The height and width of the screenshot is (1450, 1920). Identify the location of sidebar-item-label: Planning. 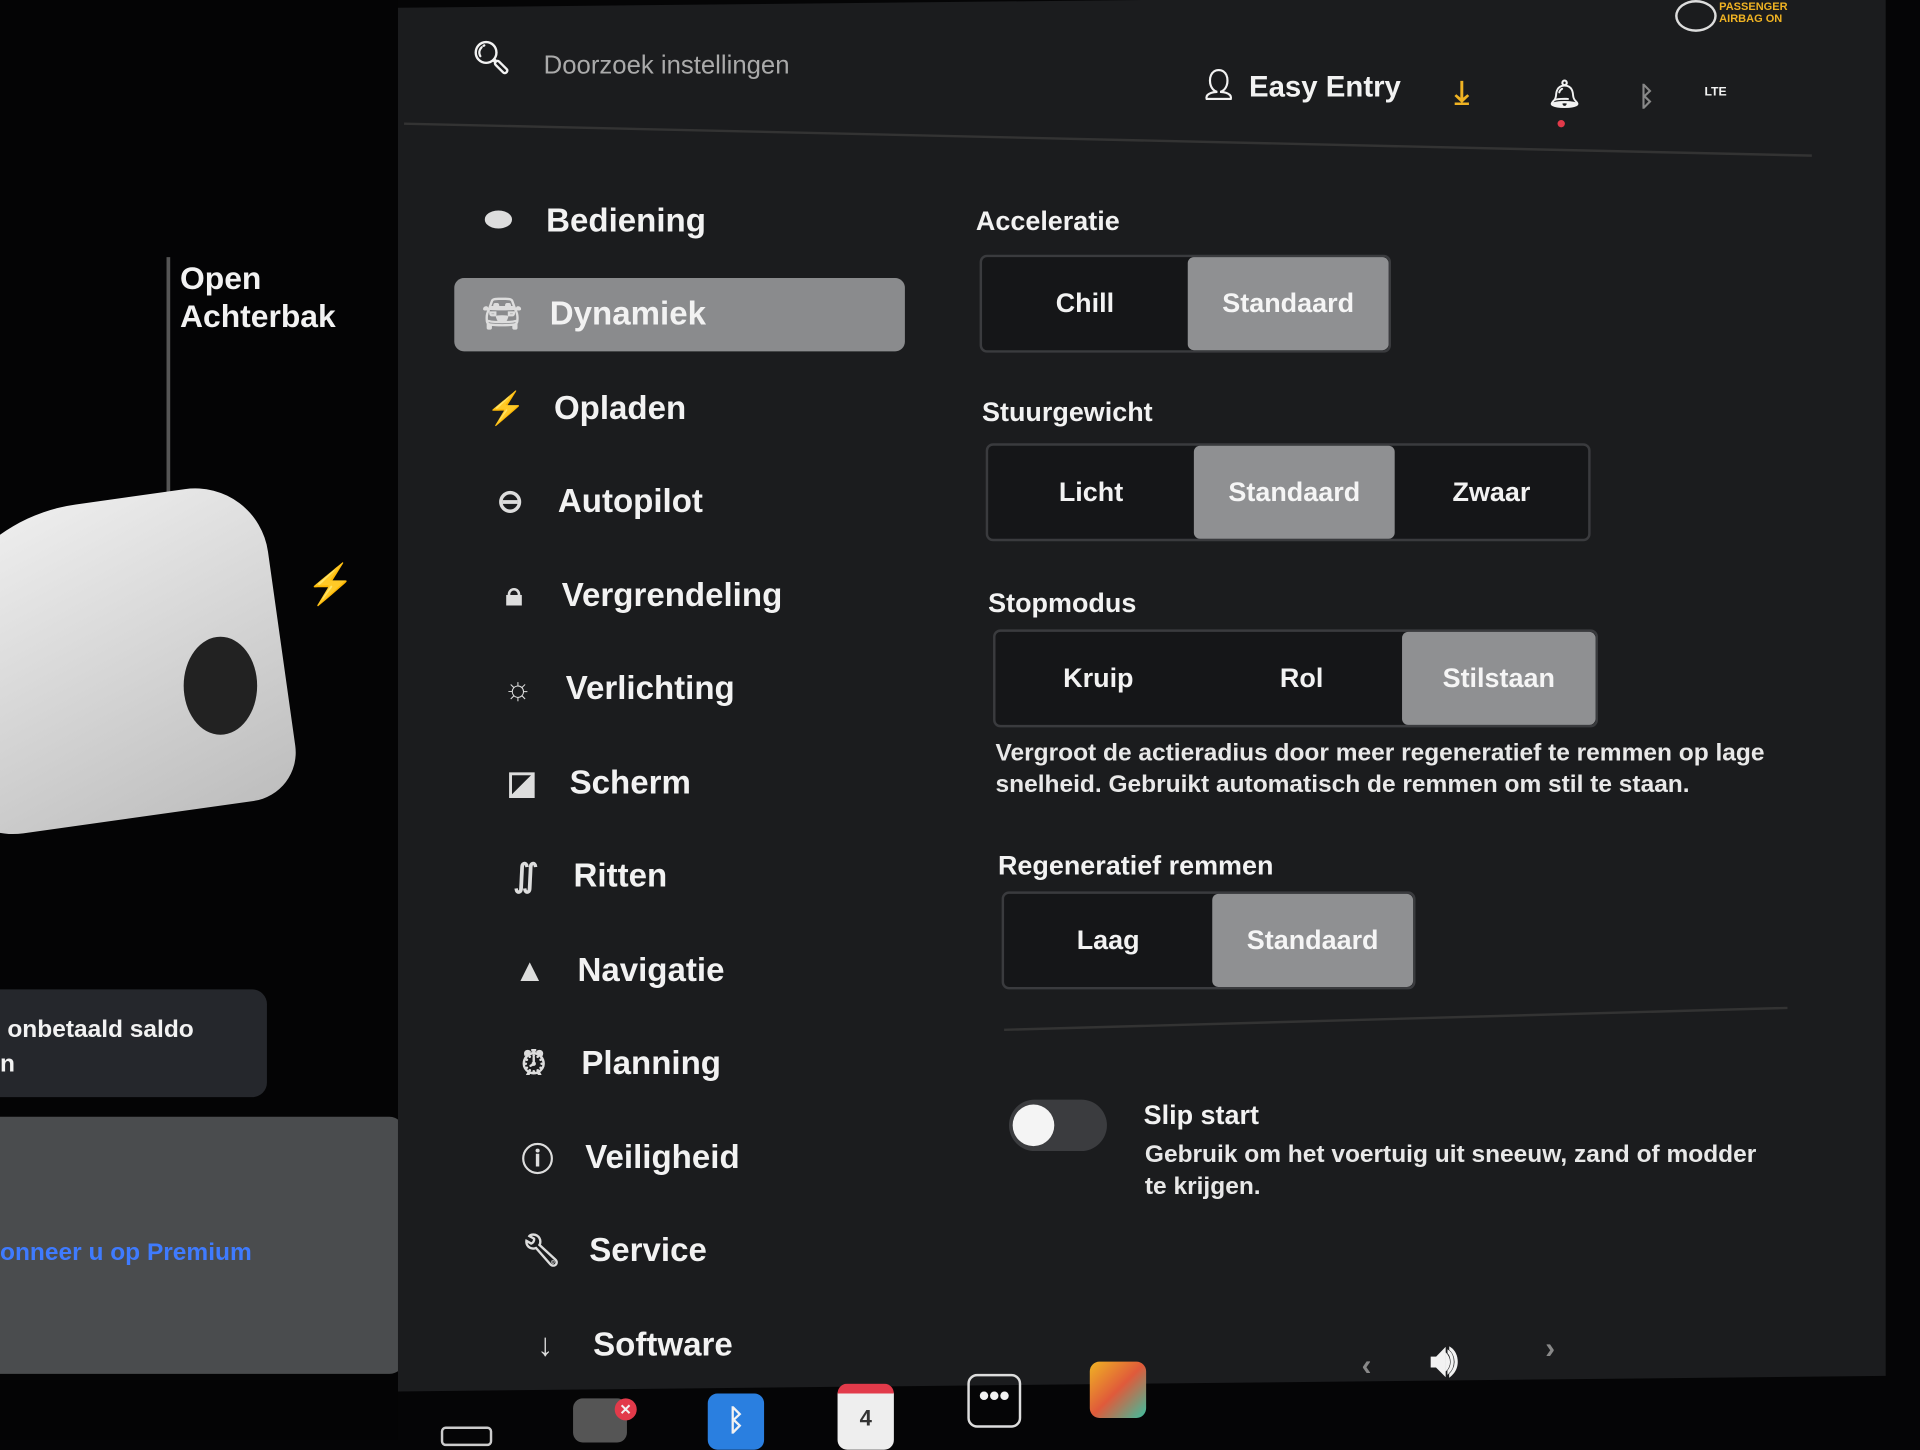
(651, 1063).